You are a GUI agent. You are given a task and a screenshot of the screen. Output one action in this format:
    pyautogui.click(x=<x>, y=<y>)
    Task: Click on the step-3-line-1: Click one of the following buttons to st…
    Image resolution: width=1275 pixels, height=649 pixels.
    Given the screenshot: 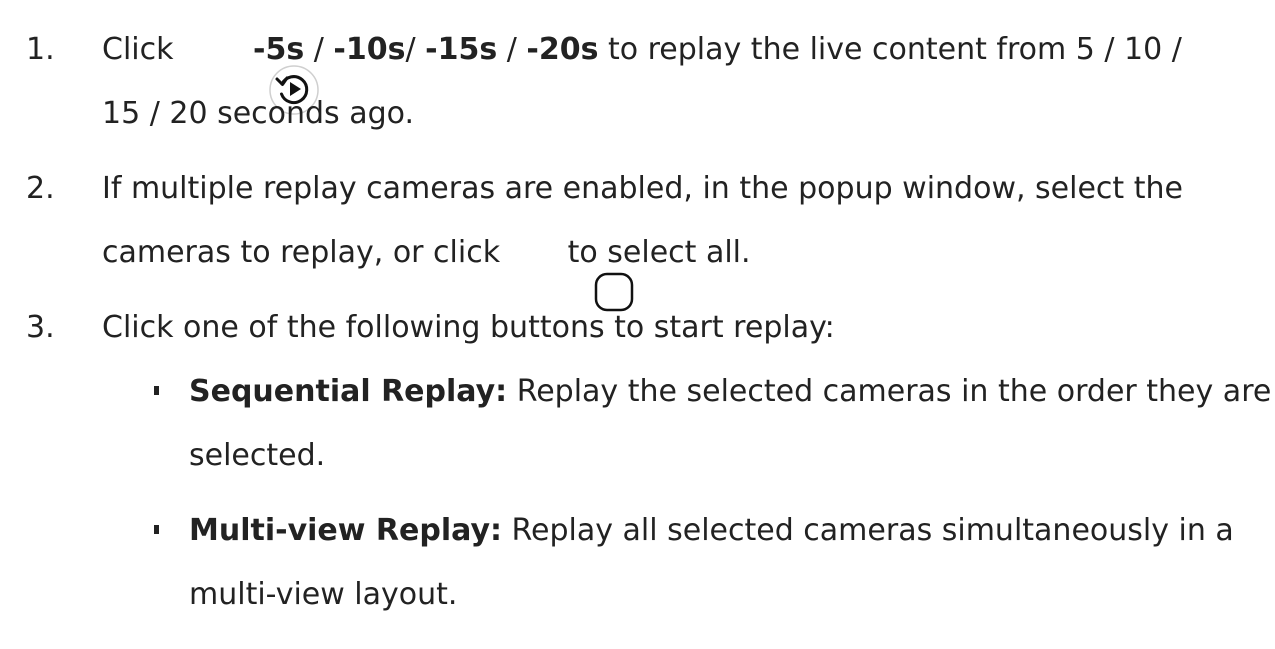 What is the action you would take?
    pyautogui.click(x=468, y=327)
    